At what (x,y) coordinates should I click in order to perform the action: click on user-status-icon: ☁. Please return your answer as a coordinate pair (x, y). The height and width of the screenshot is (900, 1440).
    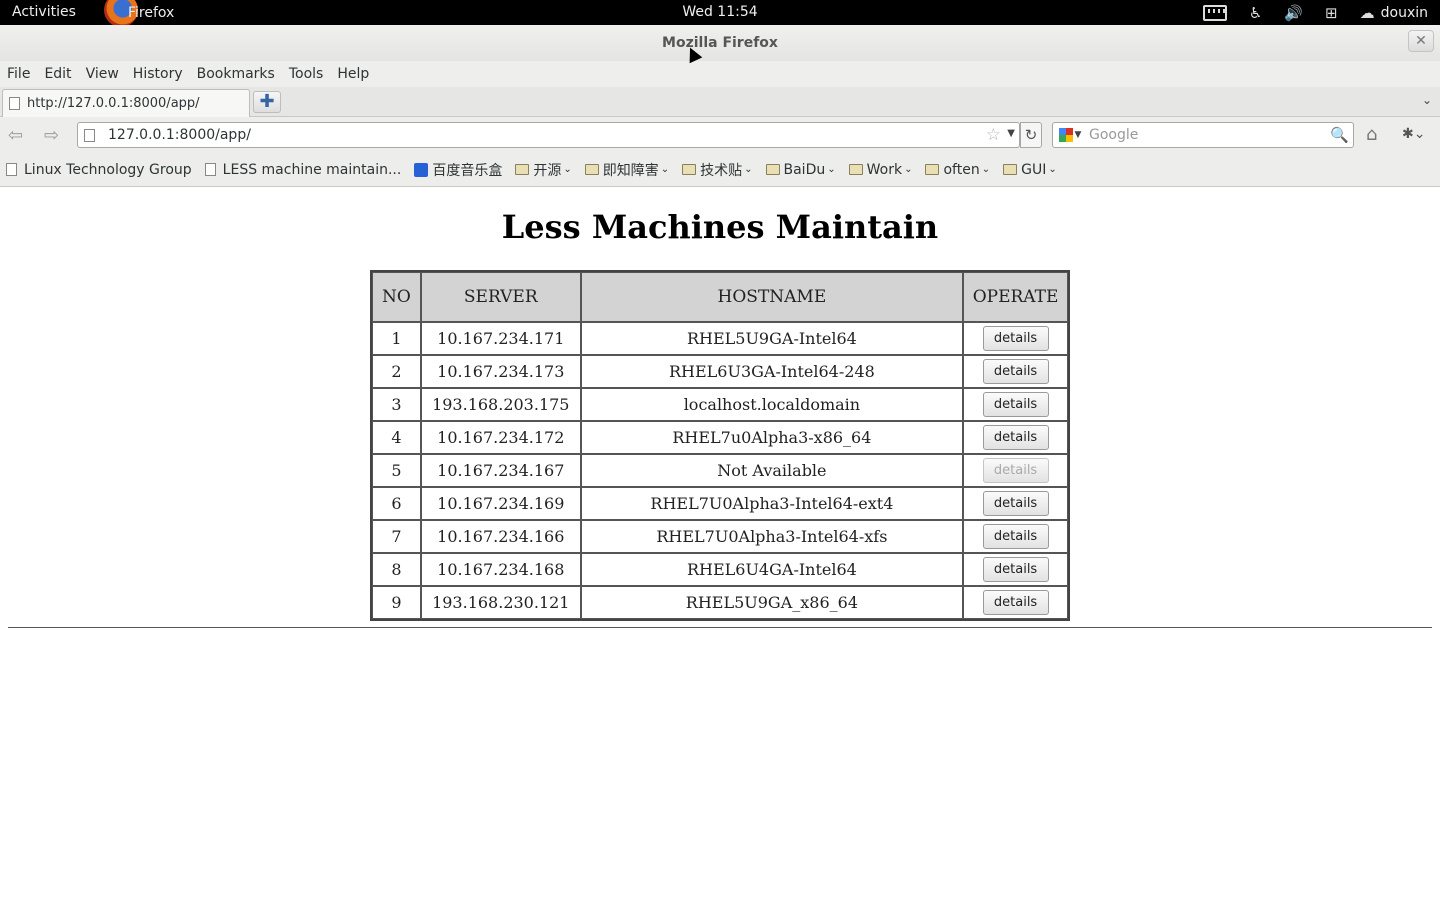
    Looking at the image, I should click on (1367, 12).